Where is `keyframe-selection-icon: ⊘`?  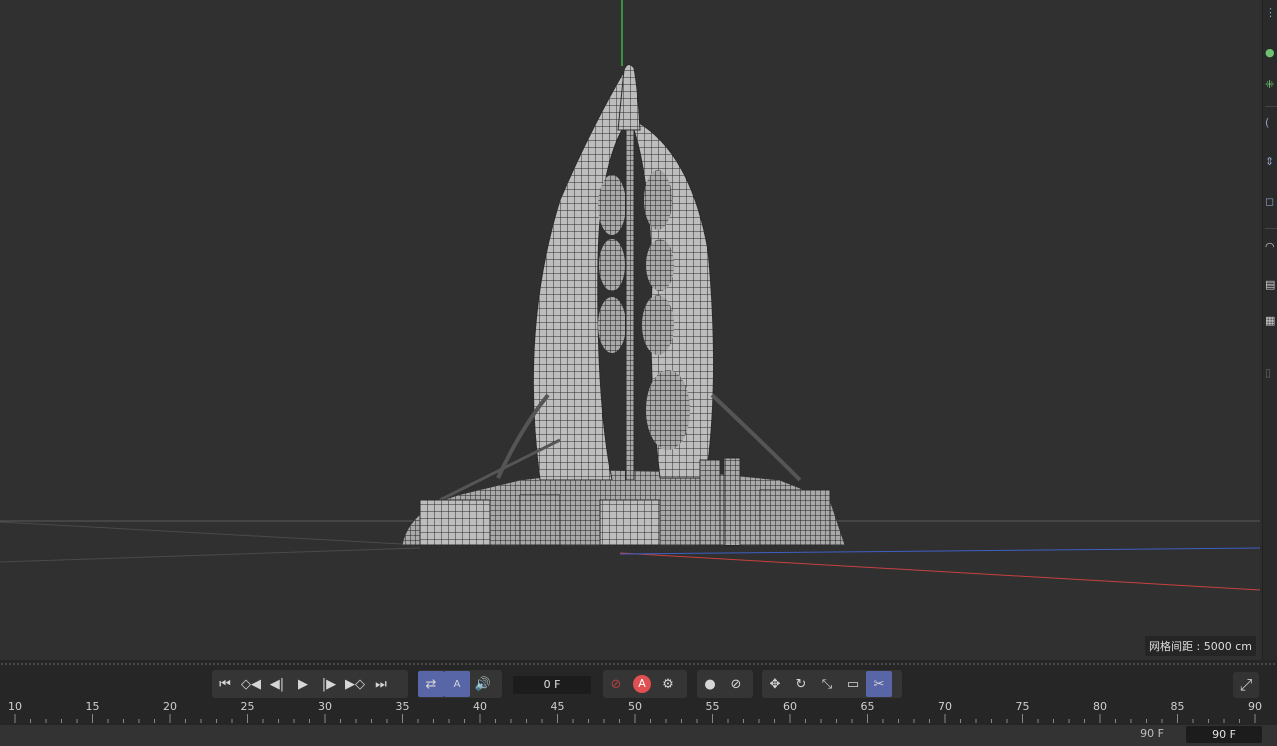
keyframe-selection-icon: ⊘ is located at coordinates (736, 684).